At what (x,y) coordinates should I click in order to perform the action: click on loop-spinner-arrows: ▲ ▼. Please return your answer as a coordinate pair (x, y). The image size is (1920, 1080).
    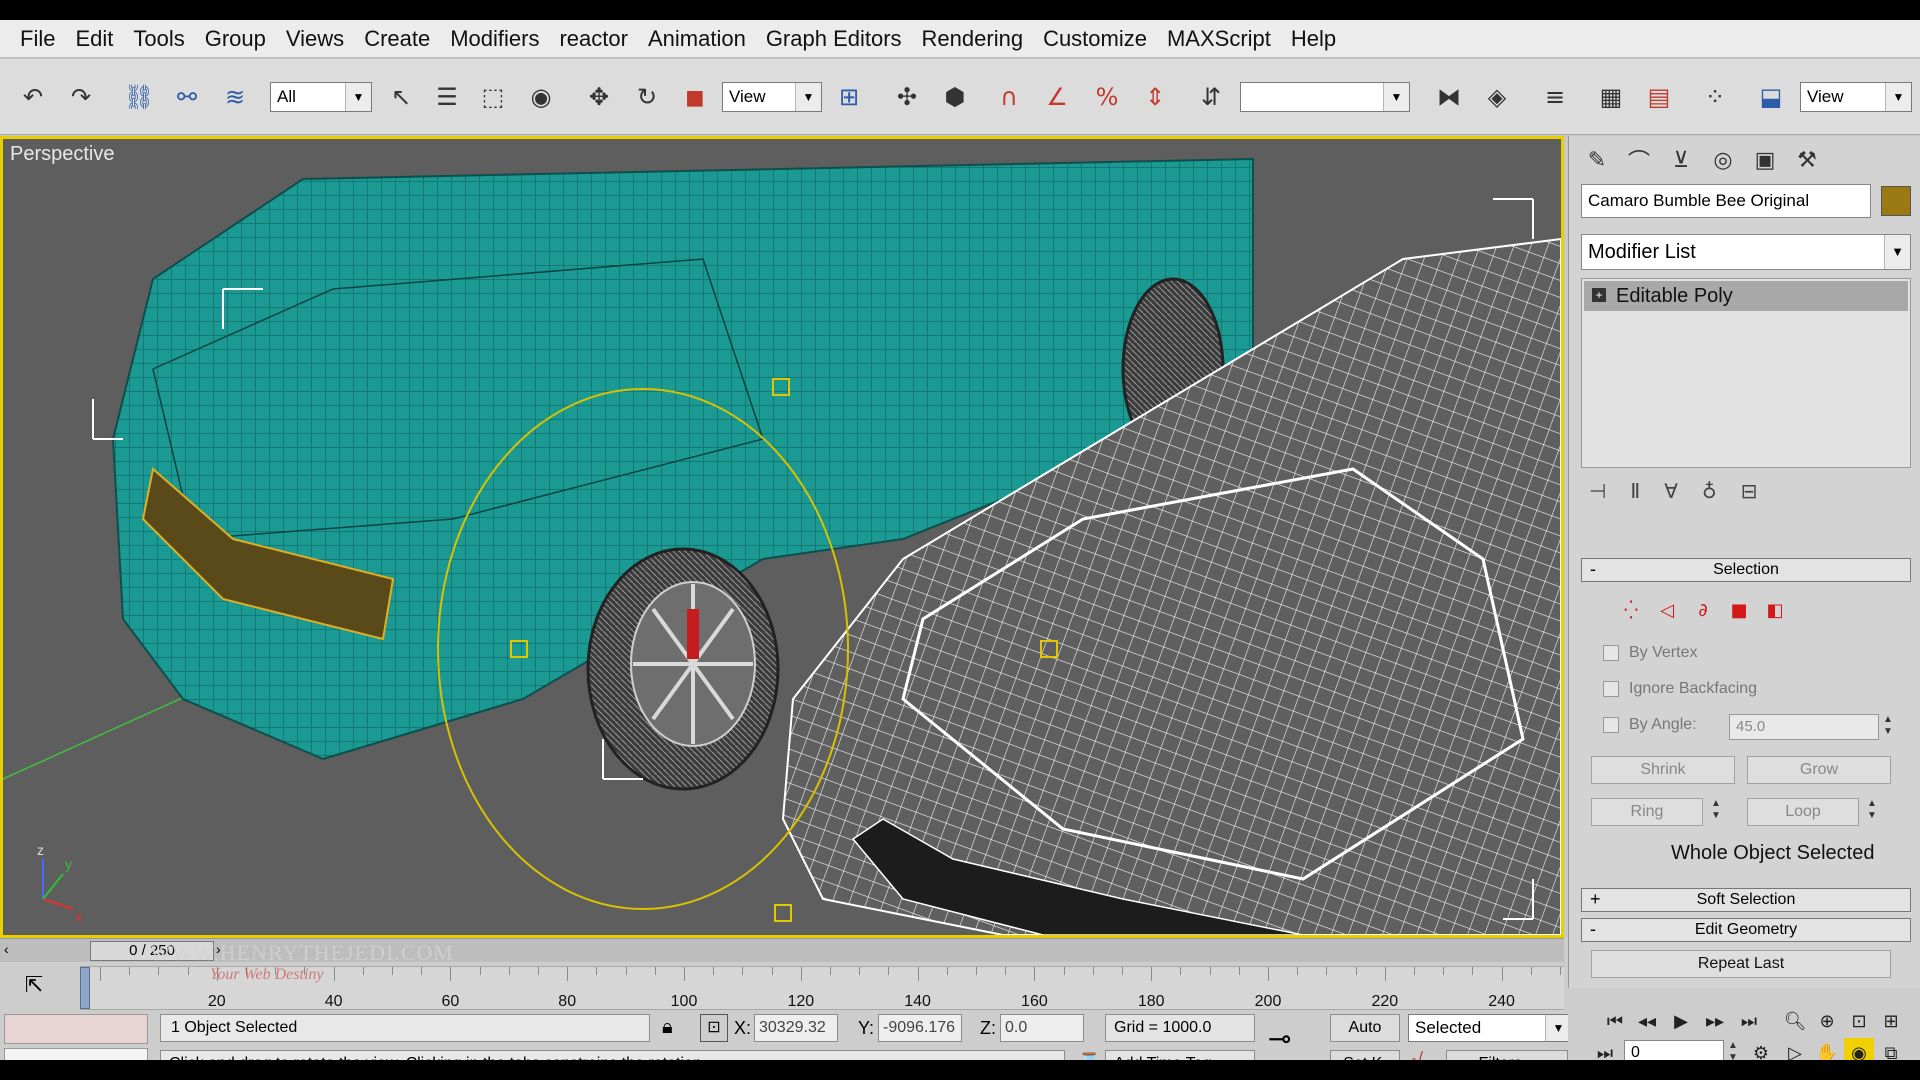
    Looking at the image, I should click on (1872, 811).